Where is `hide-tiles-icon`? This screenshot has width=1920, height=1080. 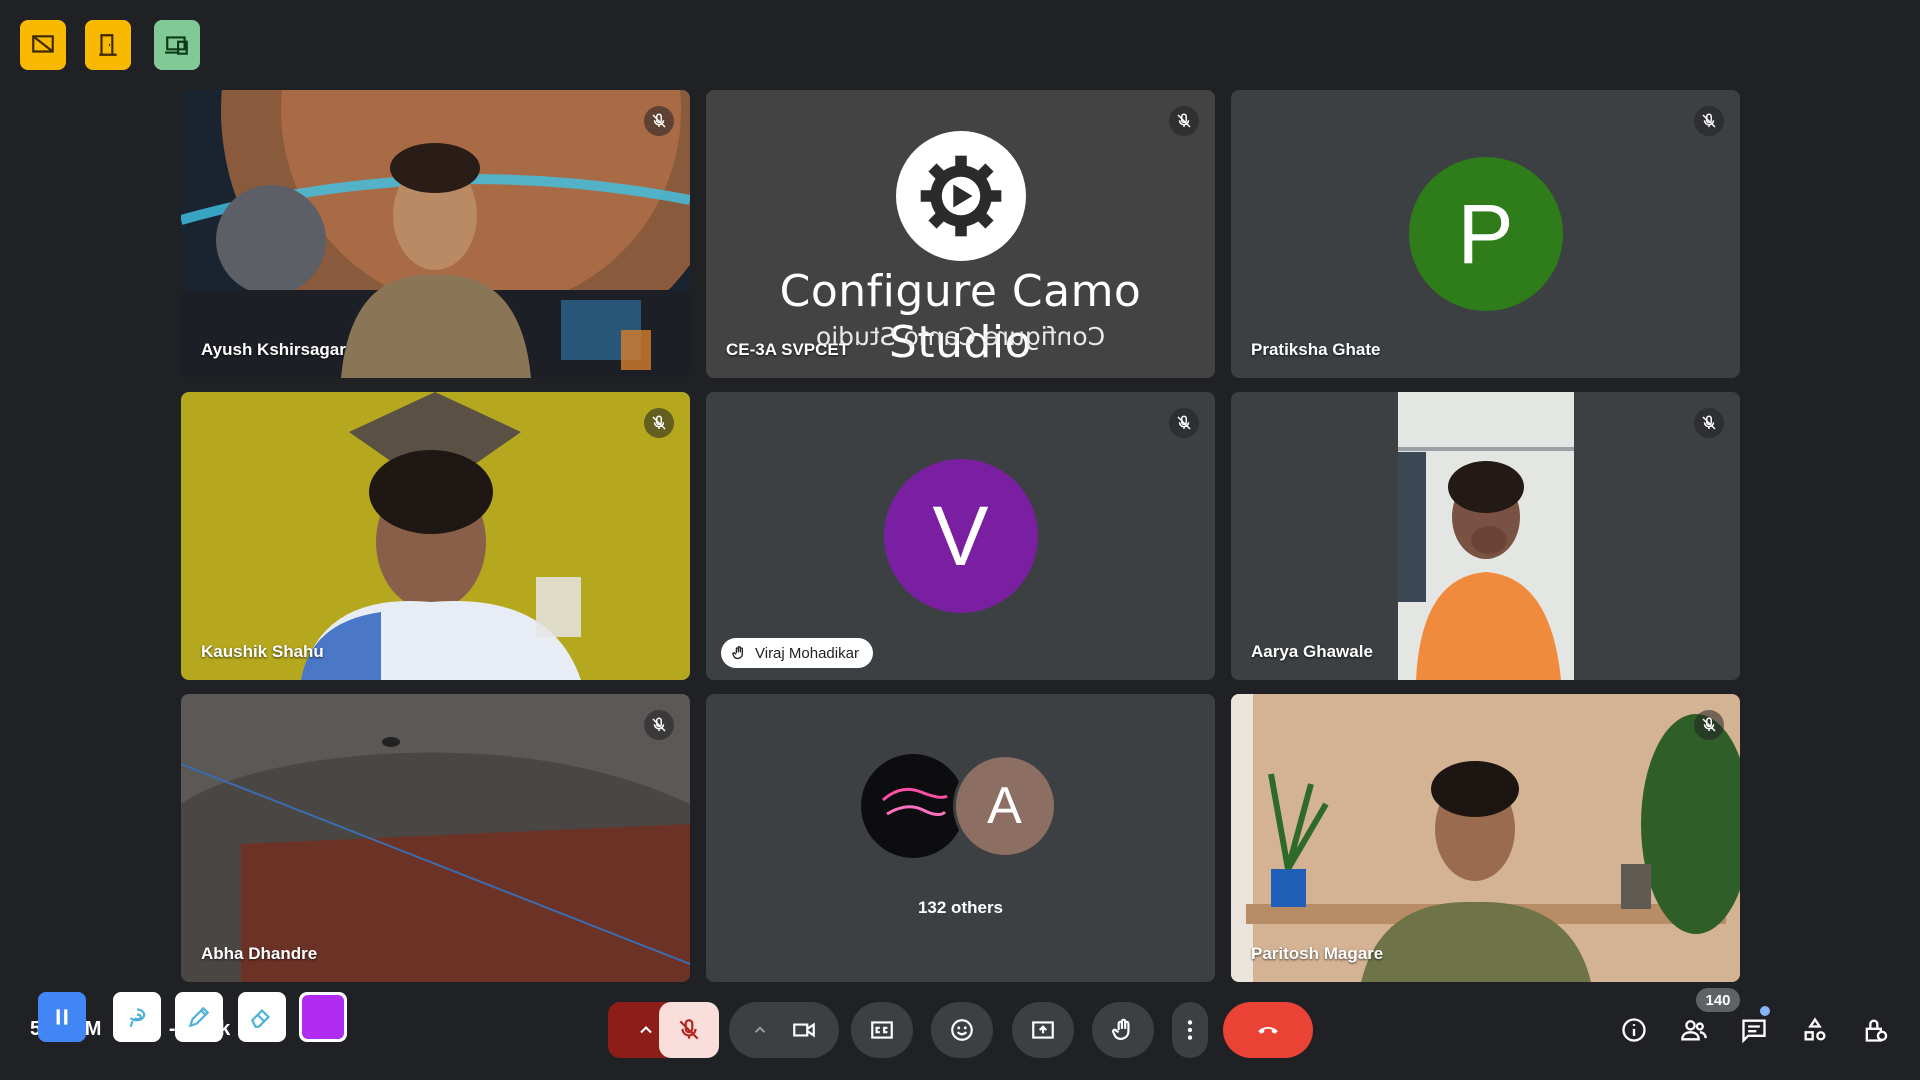
hide-tiles-icon is located at coordinates (43, 44).